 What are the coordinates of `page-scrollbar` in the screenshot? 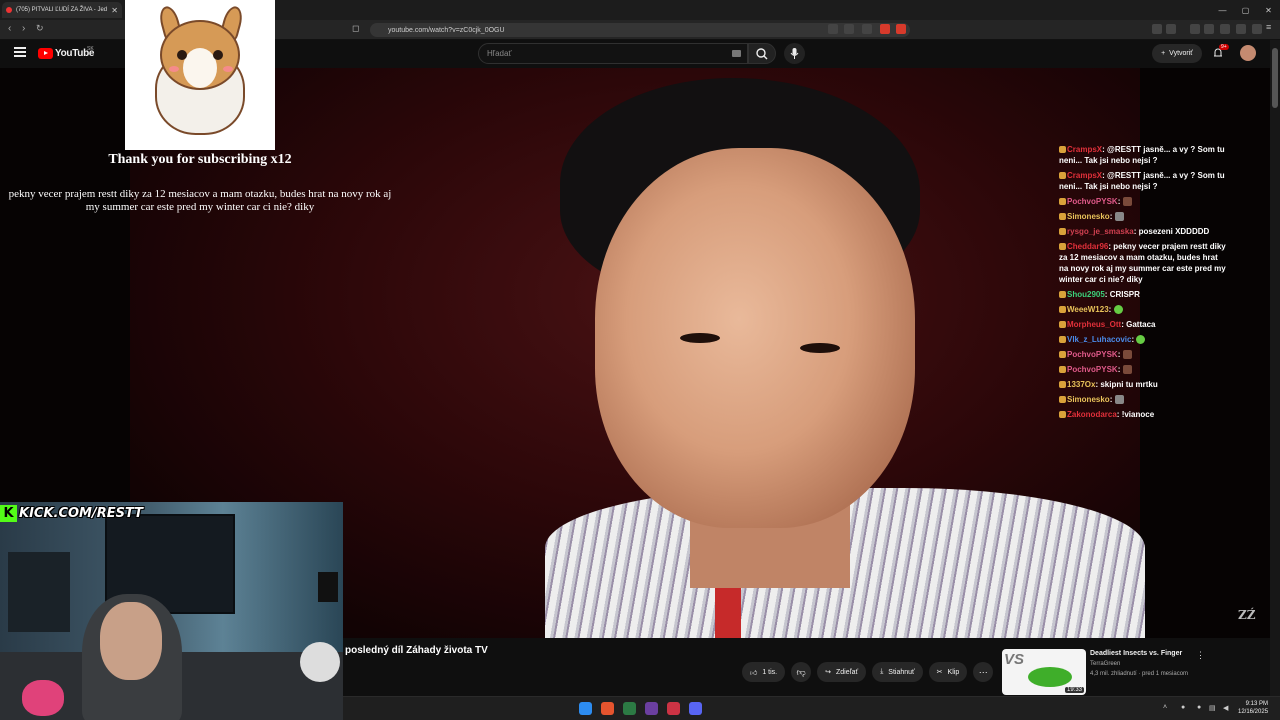 It's located at (1275, 368).